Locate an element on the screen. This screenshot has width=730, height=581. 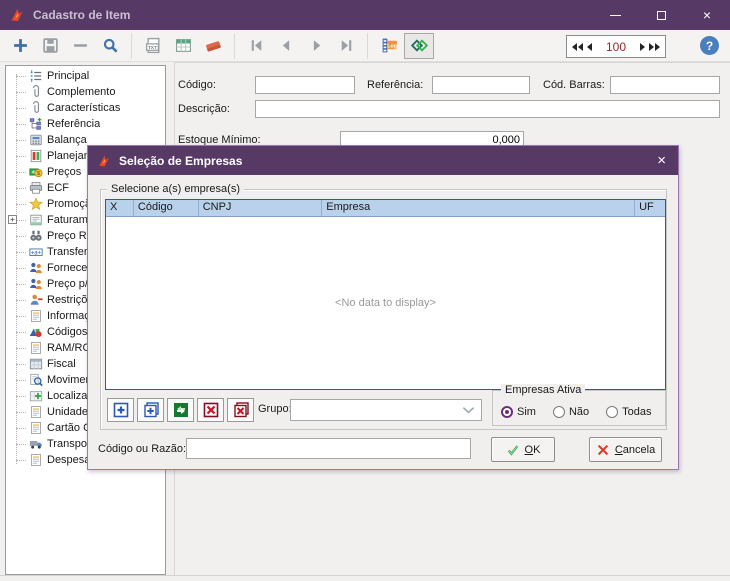
descricao-input is located at coordinates (487, 109).